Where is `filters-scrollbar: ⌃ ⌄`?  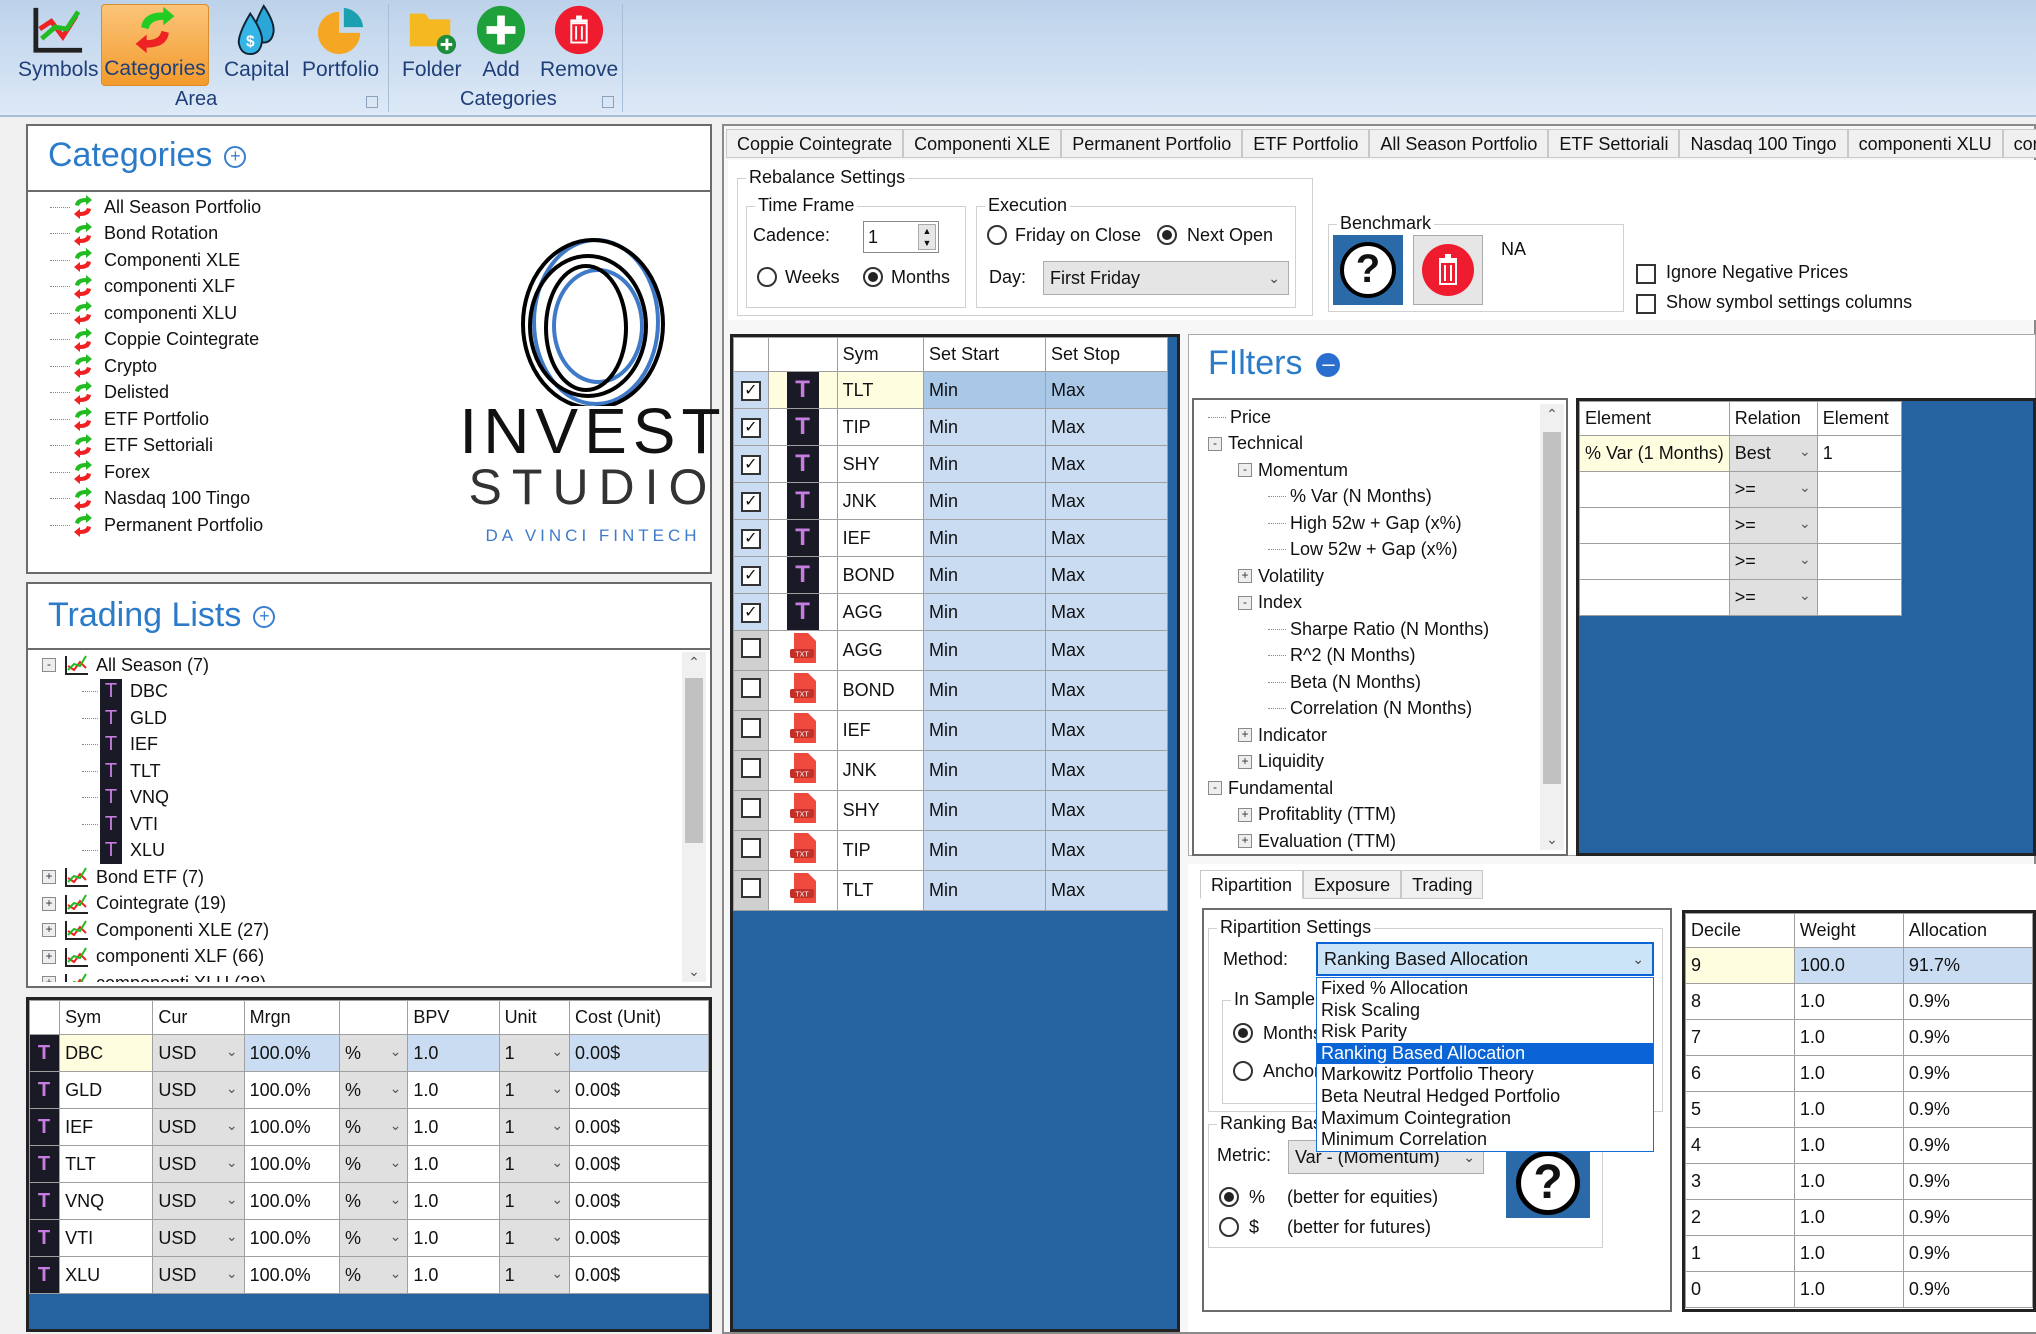
filters-scrollbar: ⌃ ⌄ is located at coordinates (1552, 627).